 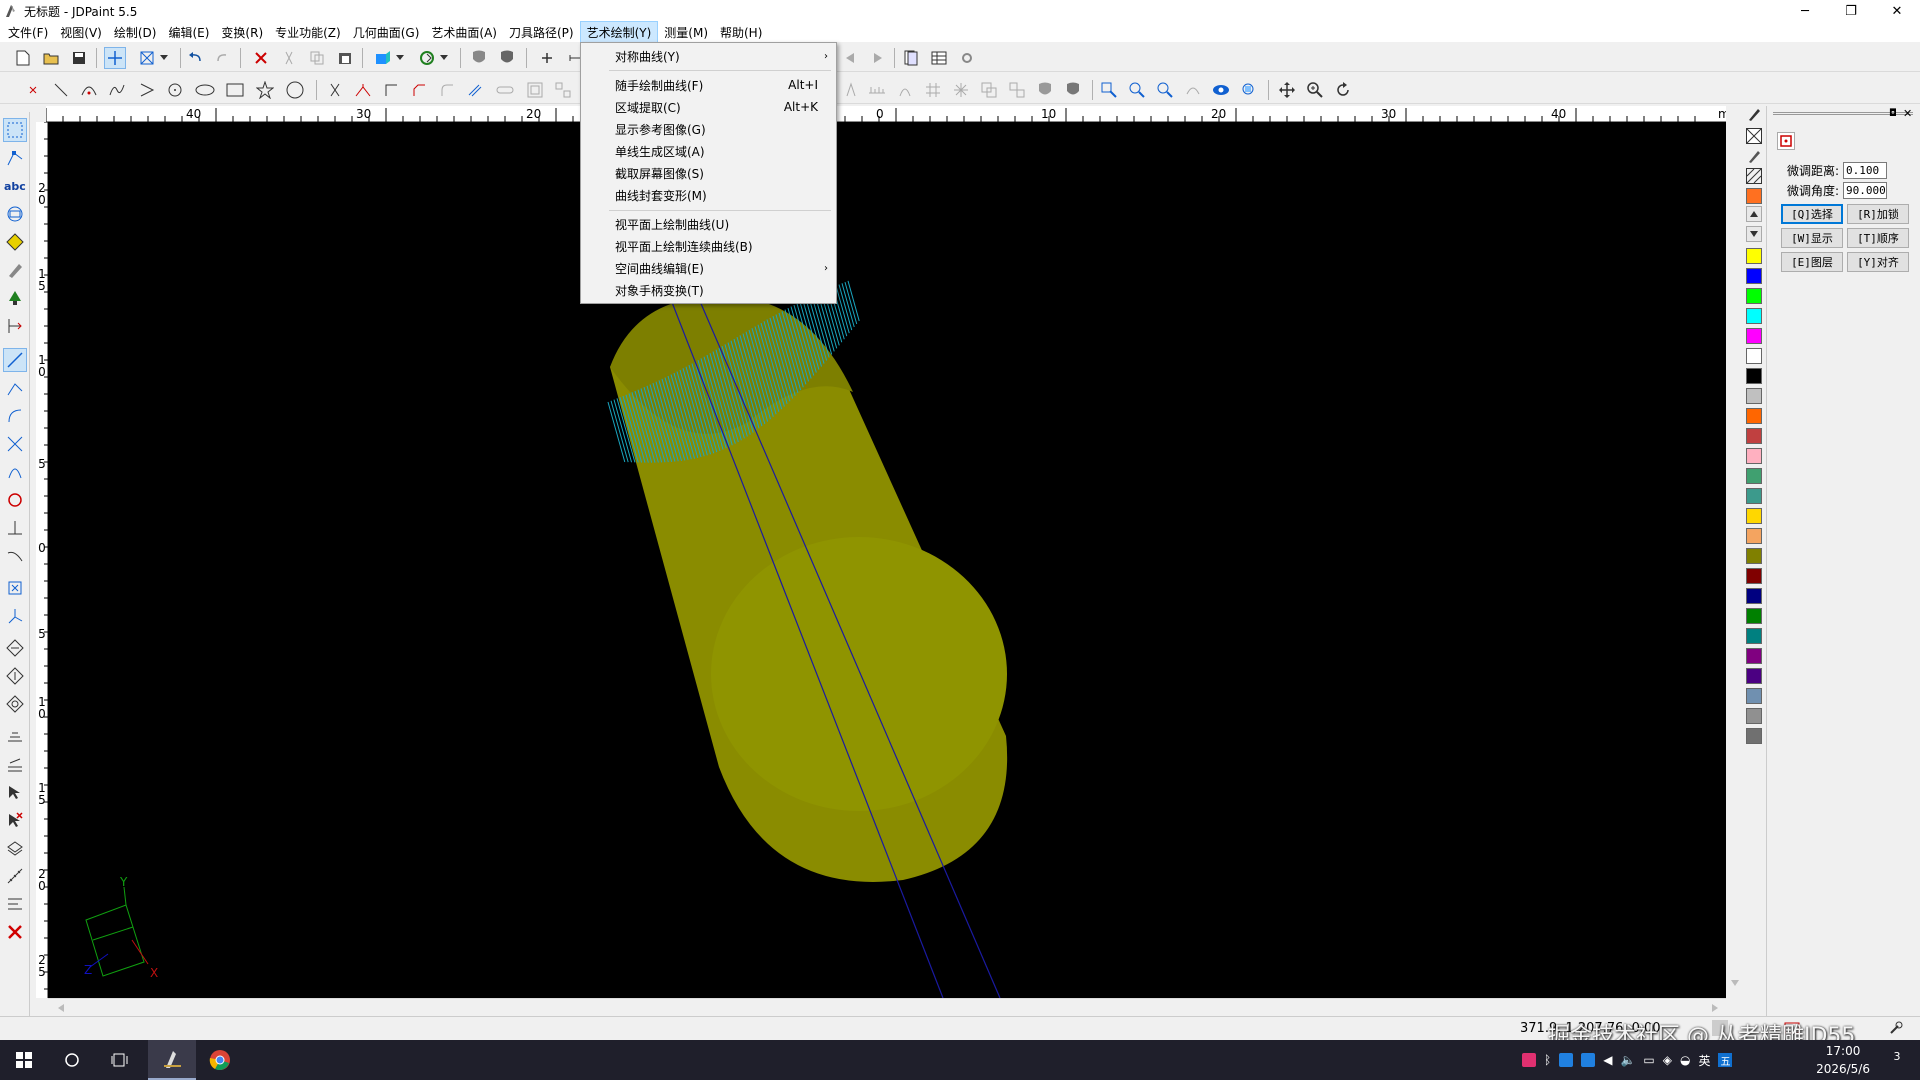 I want to click on tray-message-icon, so click(x=1588, y=1060).